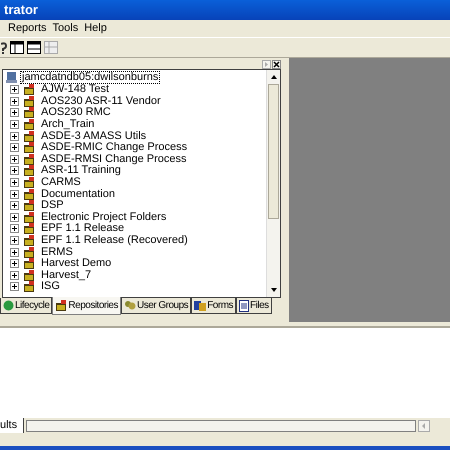 This screenshot has width=450, height=450. What do you see at coordinates (114, 240) in the screenshot?
I see `tree-item: EPF 1.1 Release (Recovered)` at bounding box center [114, 240].